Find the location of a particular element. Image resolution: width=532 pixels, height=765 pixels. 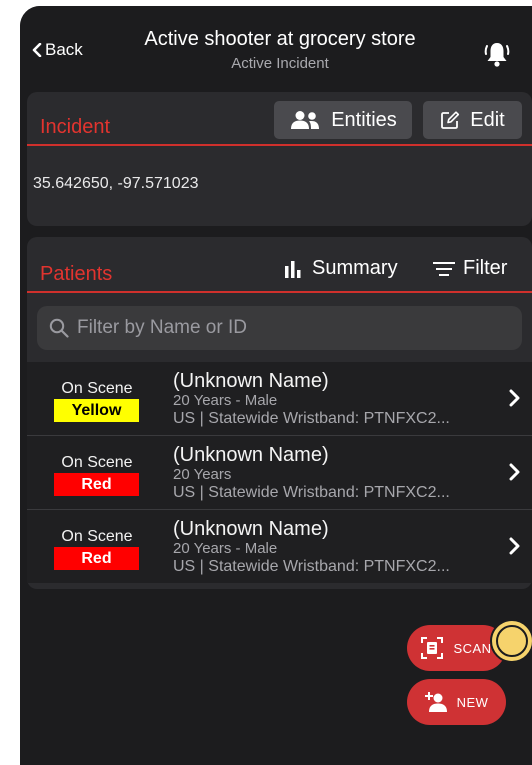

summary-label: Summary is located at coordinates (355, 268).